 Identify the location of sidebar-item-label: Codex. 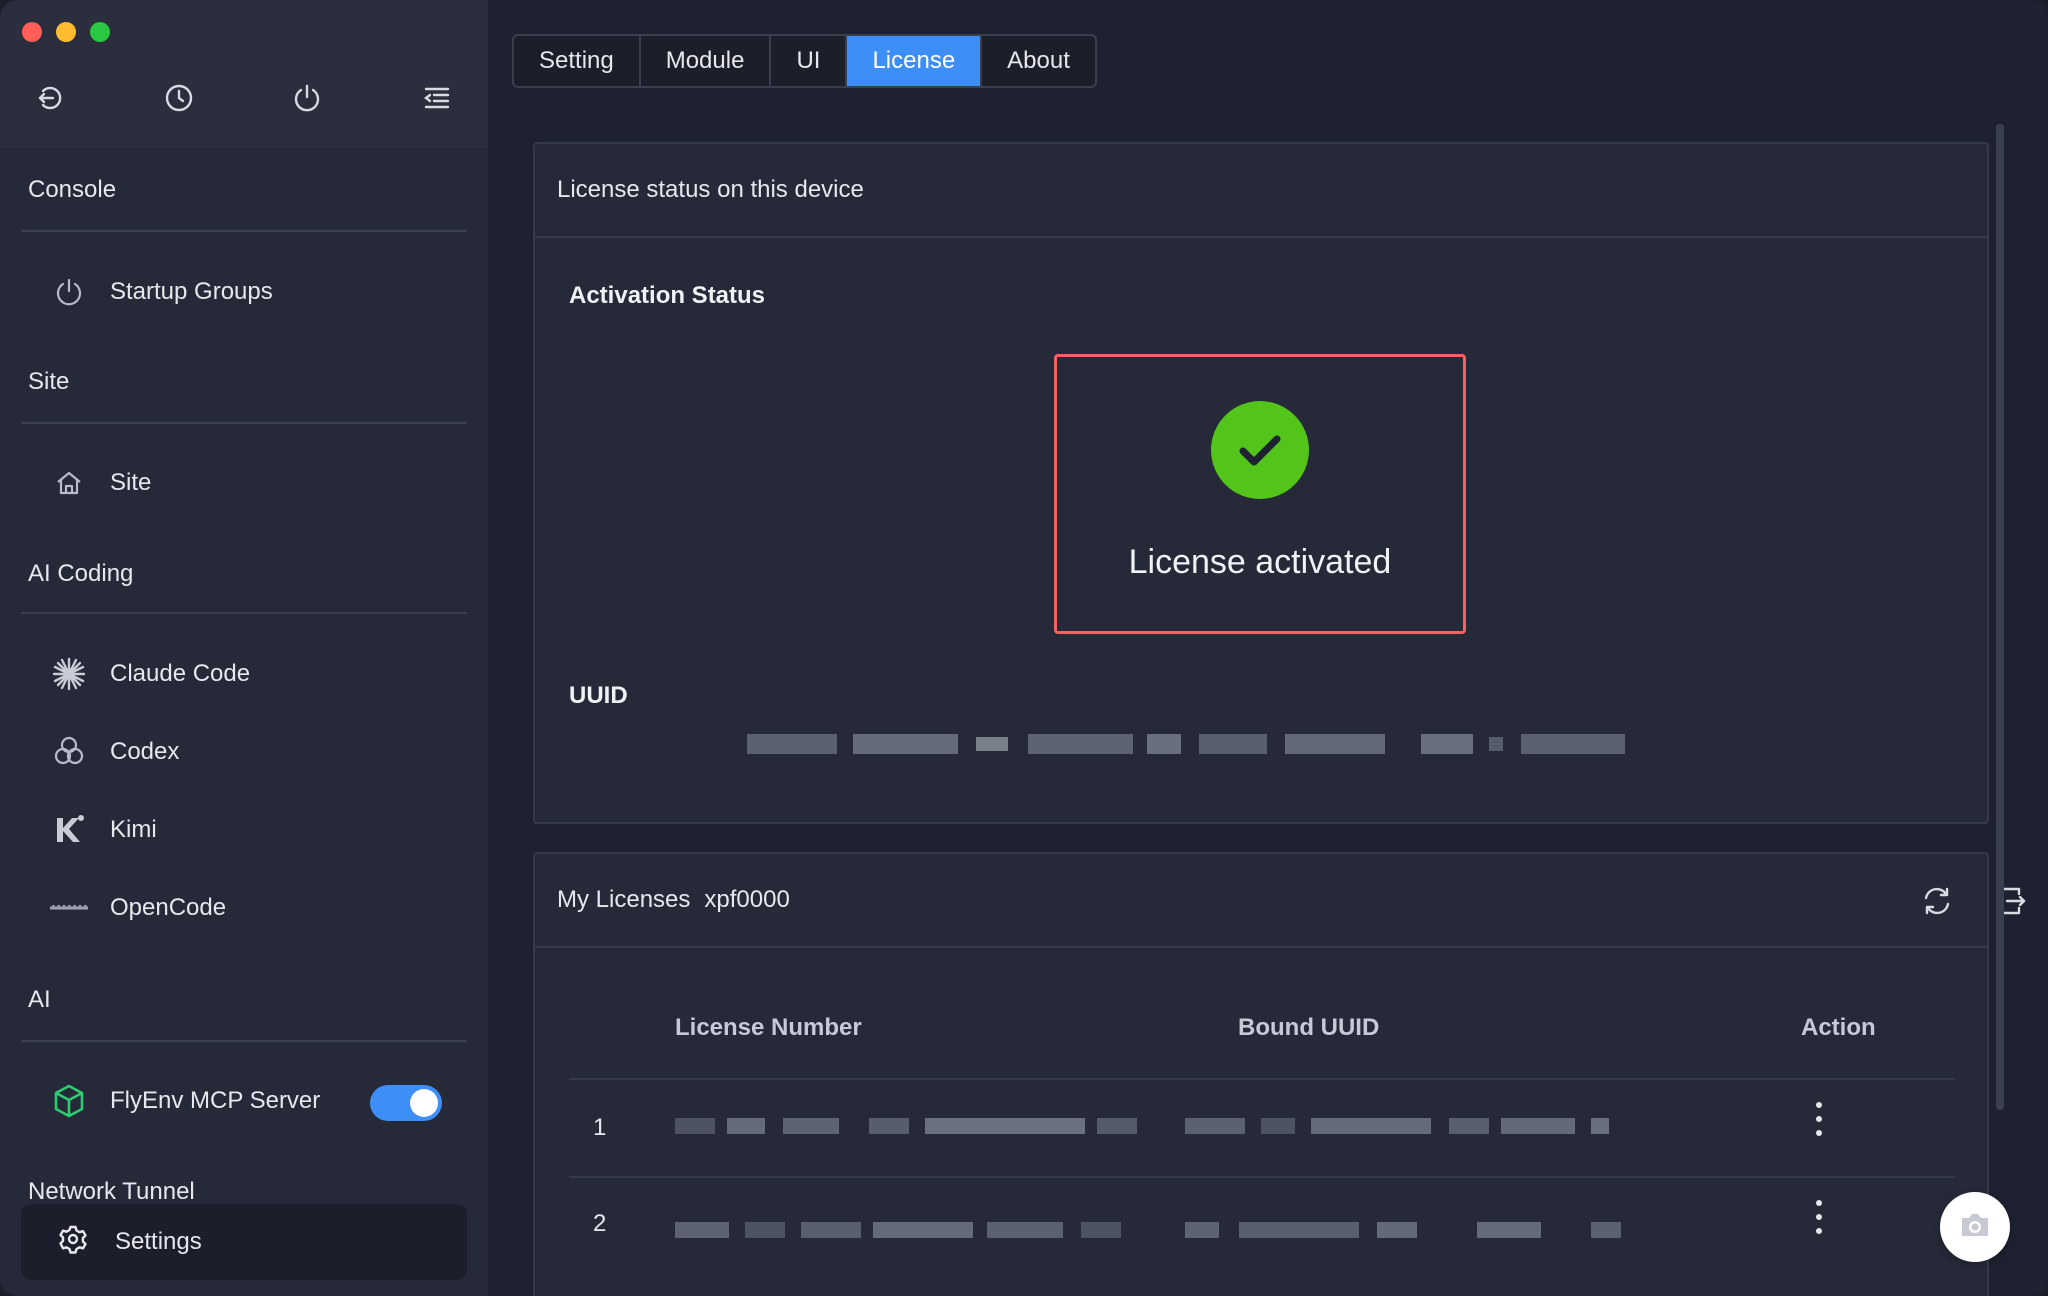
(145, 751).